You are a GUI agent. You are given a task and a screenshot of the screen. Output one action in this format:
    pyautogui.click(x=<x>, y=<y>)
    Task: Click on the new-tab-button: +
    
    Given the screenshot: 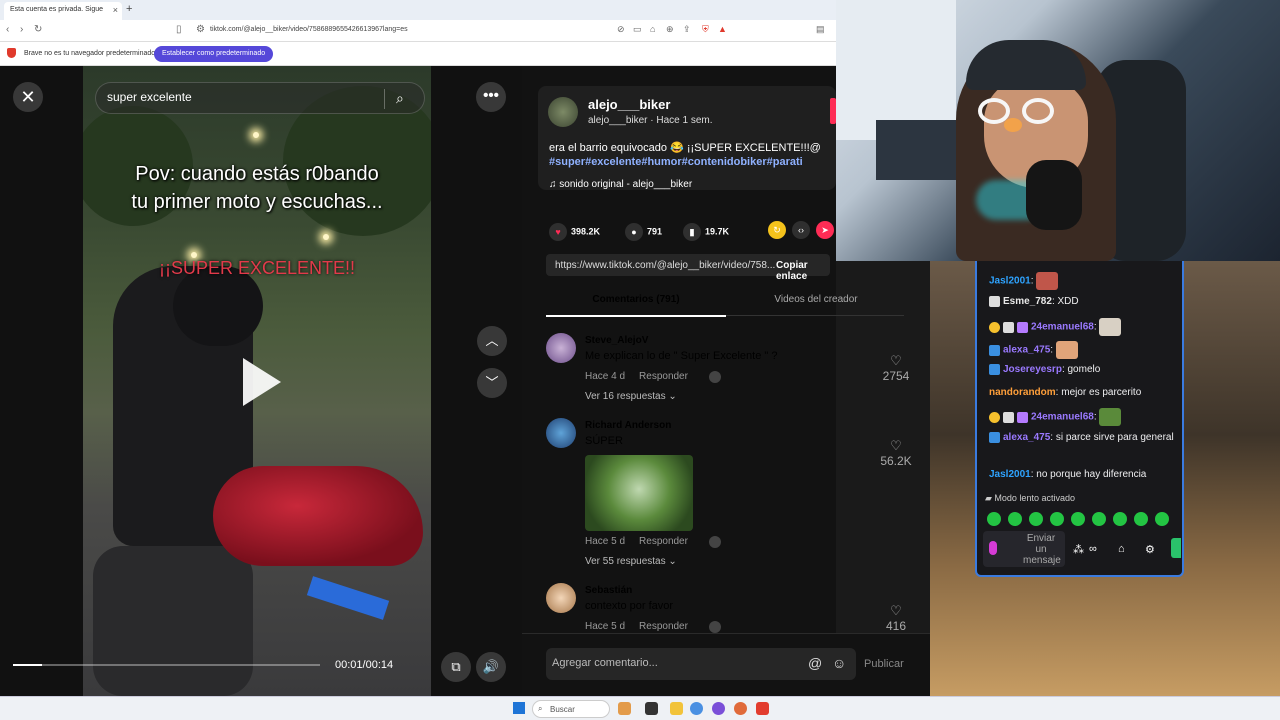 What is the action you would take?
    pyautogui.click(x=129, y=9)
    